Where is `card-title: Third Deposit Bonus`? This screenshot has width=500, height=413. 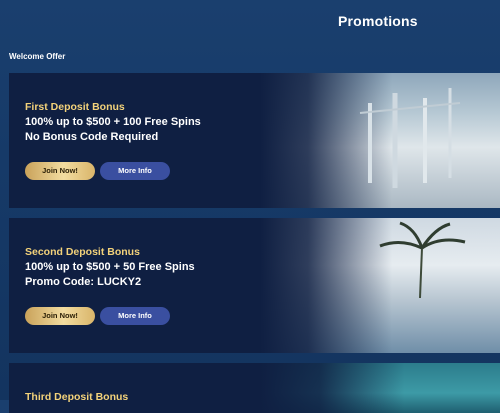 card-title: Third Deposit Bonus is located at coordinates (77, 397).